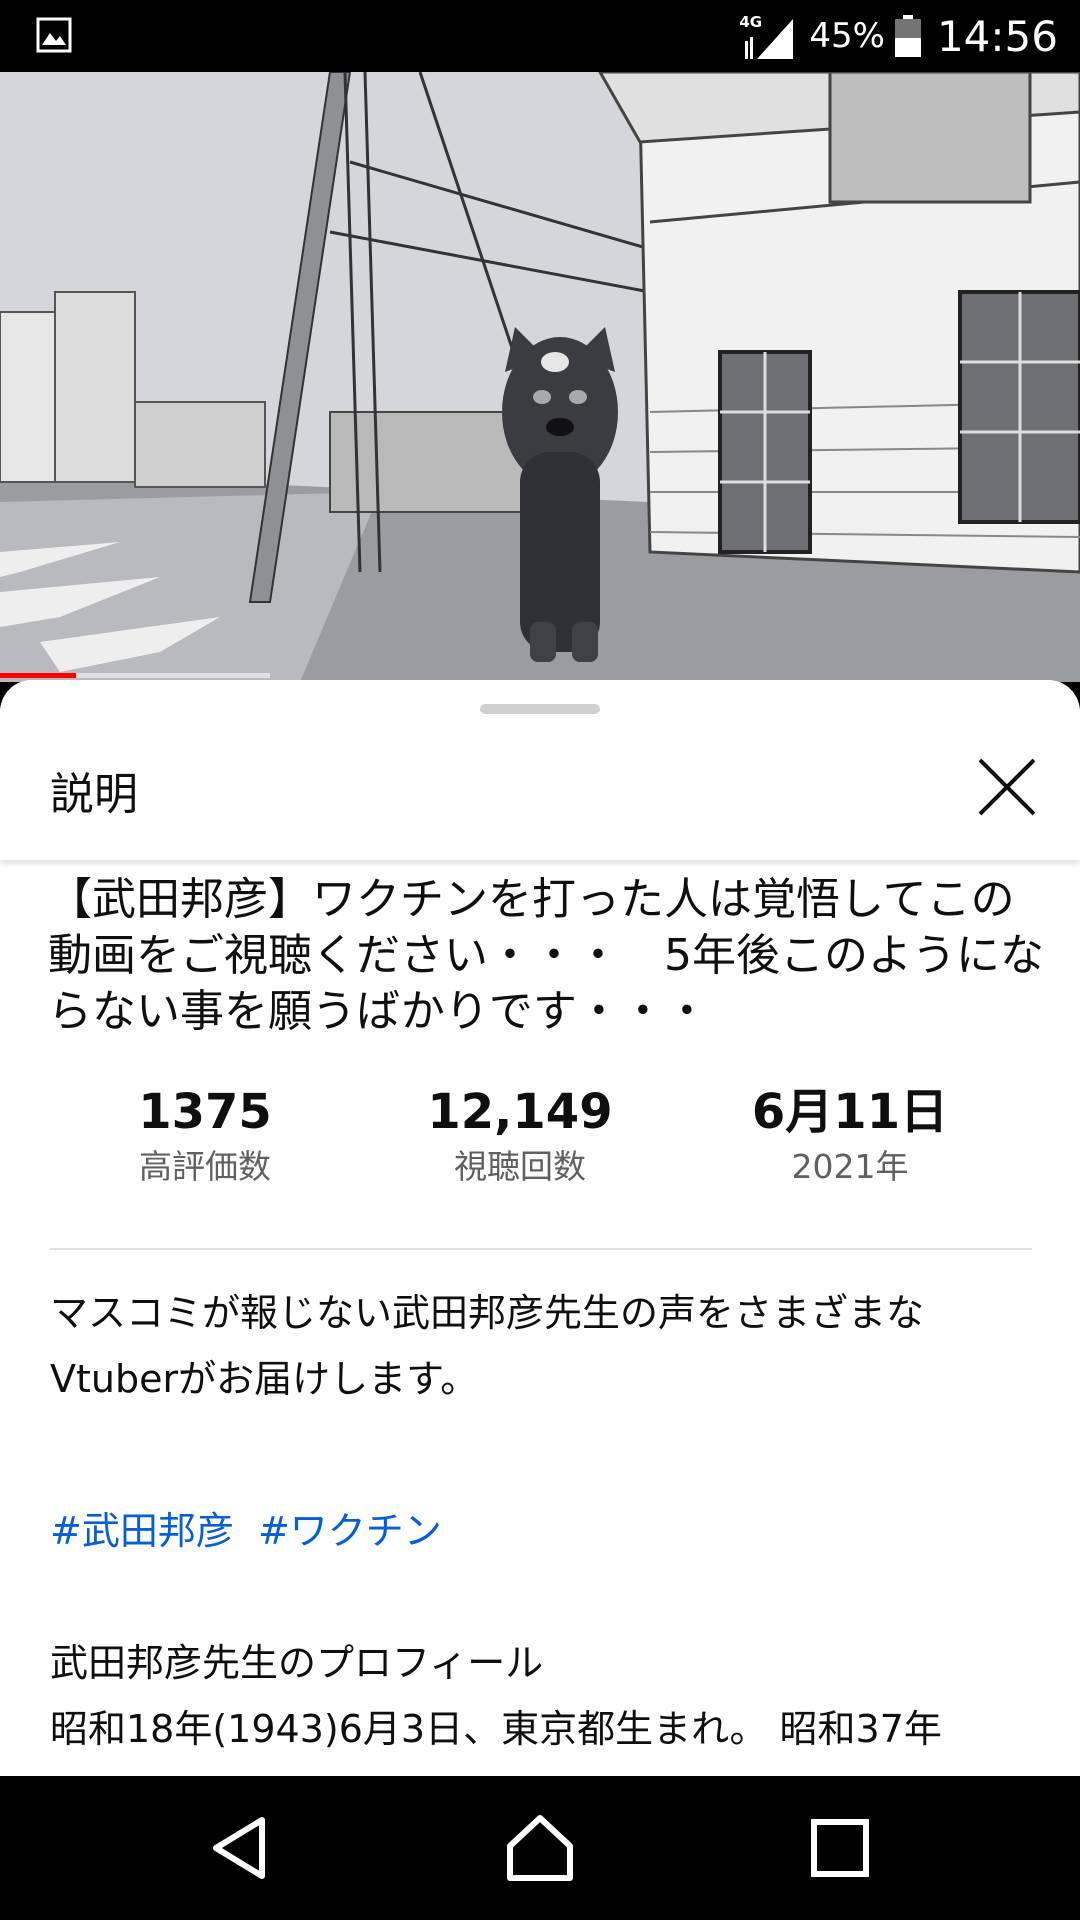 This screenshot has width=1080, height=1920. Describe the element at coordinates (997, 36) in the screenshot. I see `clock: 14:56` at that location.